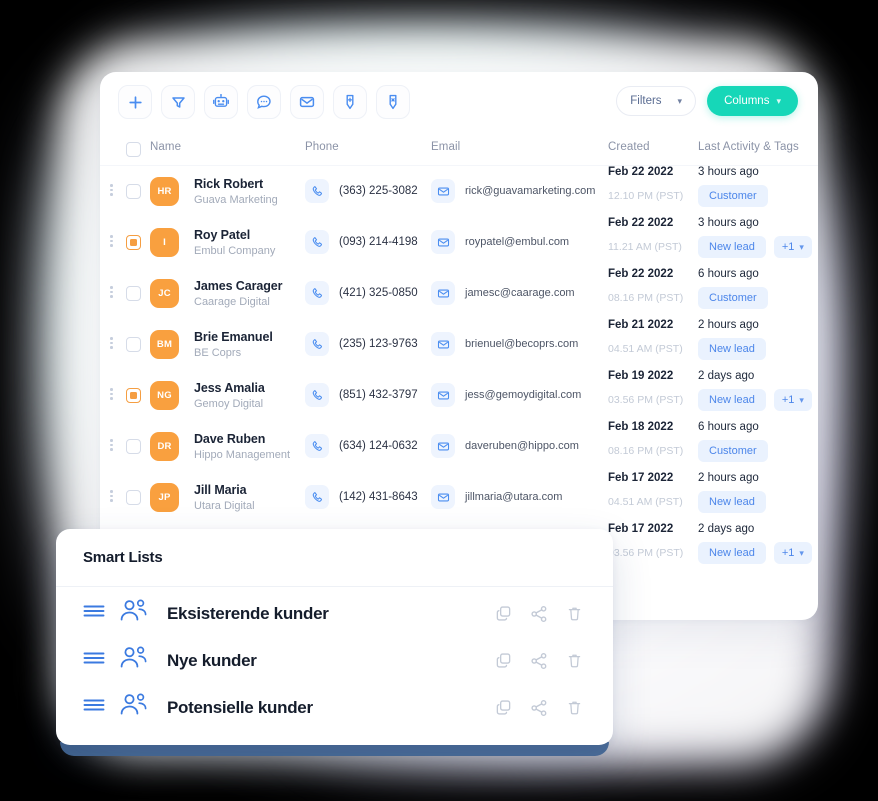 This screenshot has width=878, height=801. Describe the element at coordinates (242, 455) in the screenshot. I see `contact-company: Hippo Management` at that location.